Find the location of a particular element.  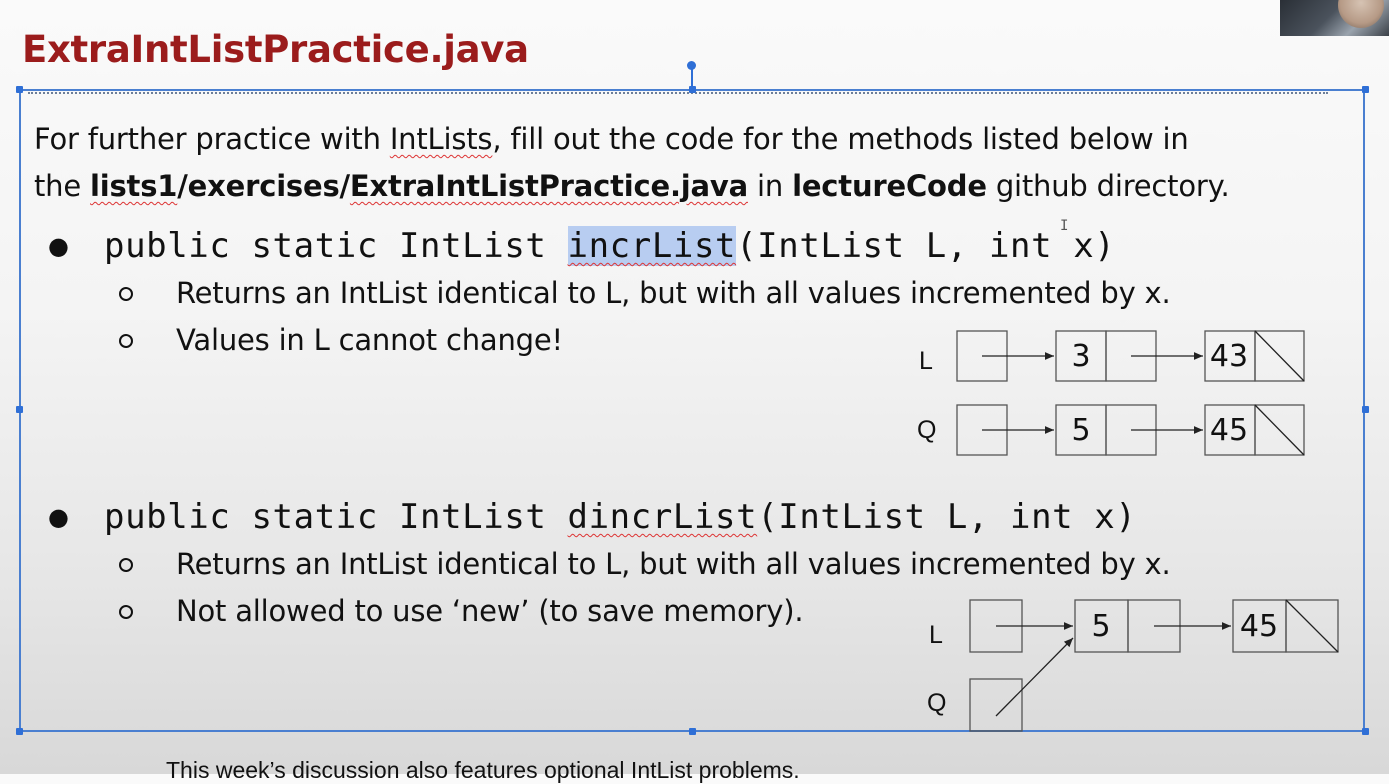

pointer-arrow-diagonal is located at coordinates (1034, 677).